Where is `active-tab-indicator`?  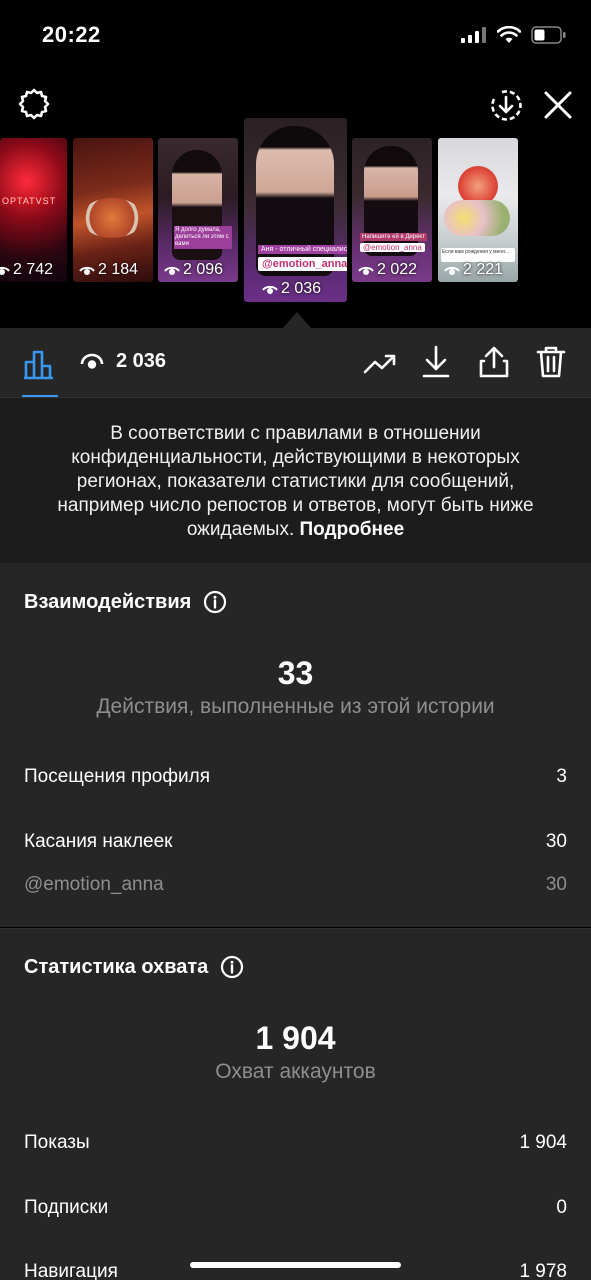 active-tab-indicator is located at coordinates (40, 396).